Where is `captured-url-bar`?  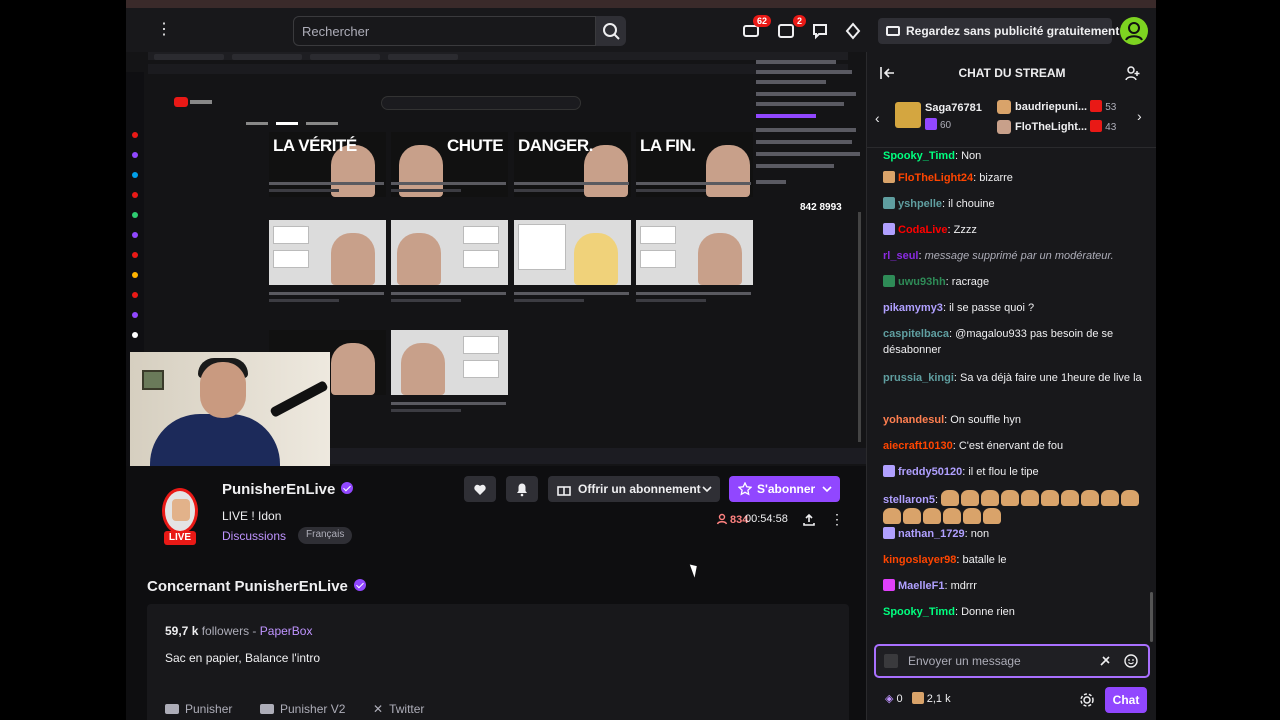 captured-url-bar is located at coordinates (498, 69).